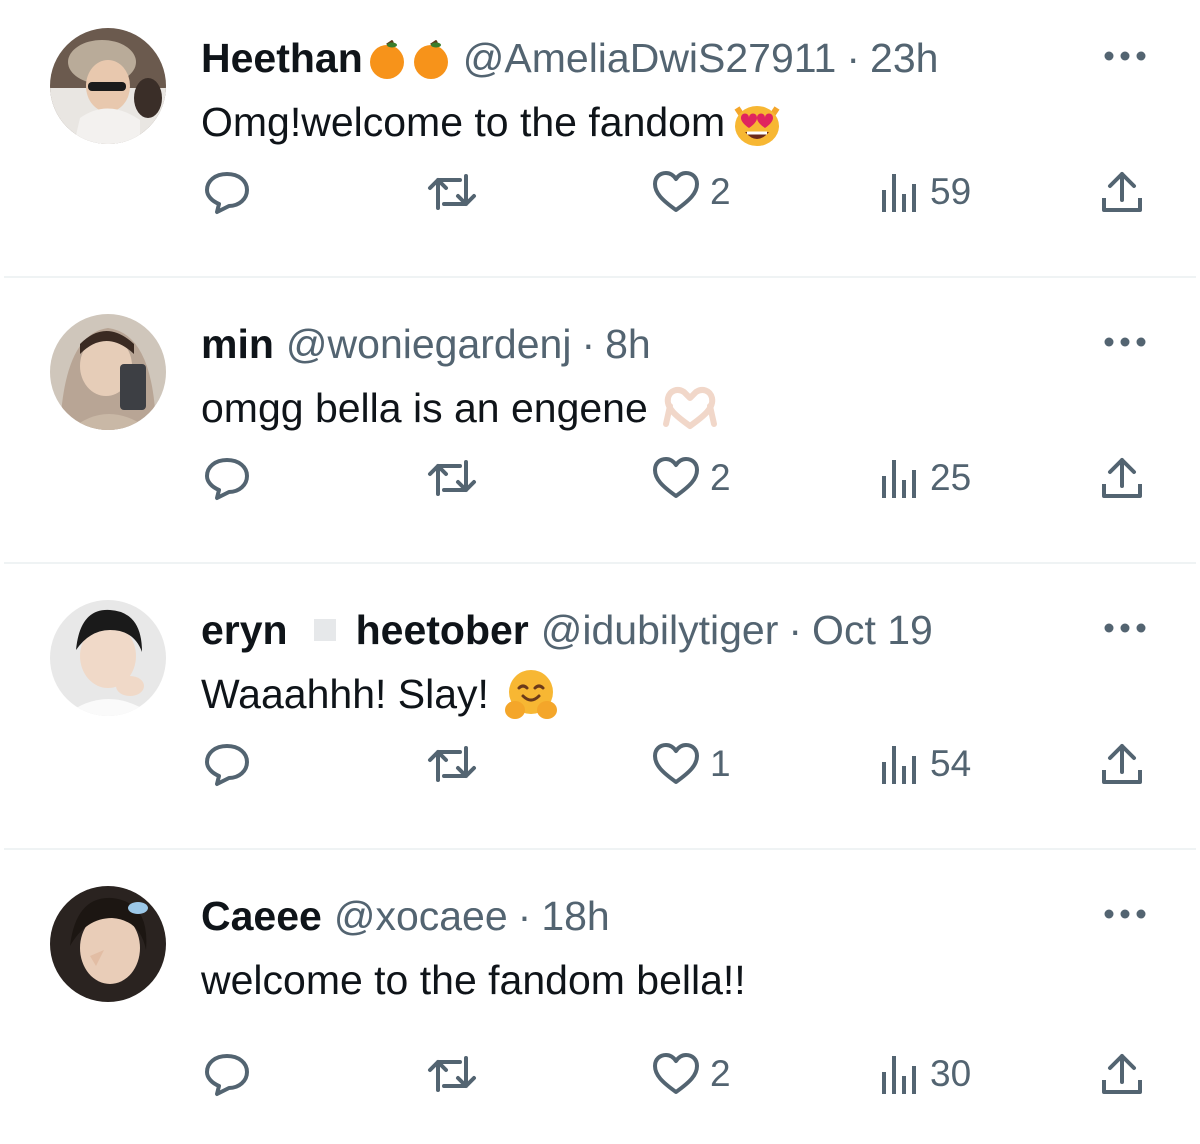  I want to click on tweet-actions: 2 30, so click(600, 1074).